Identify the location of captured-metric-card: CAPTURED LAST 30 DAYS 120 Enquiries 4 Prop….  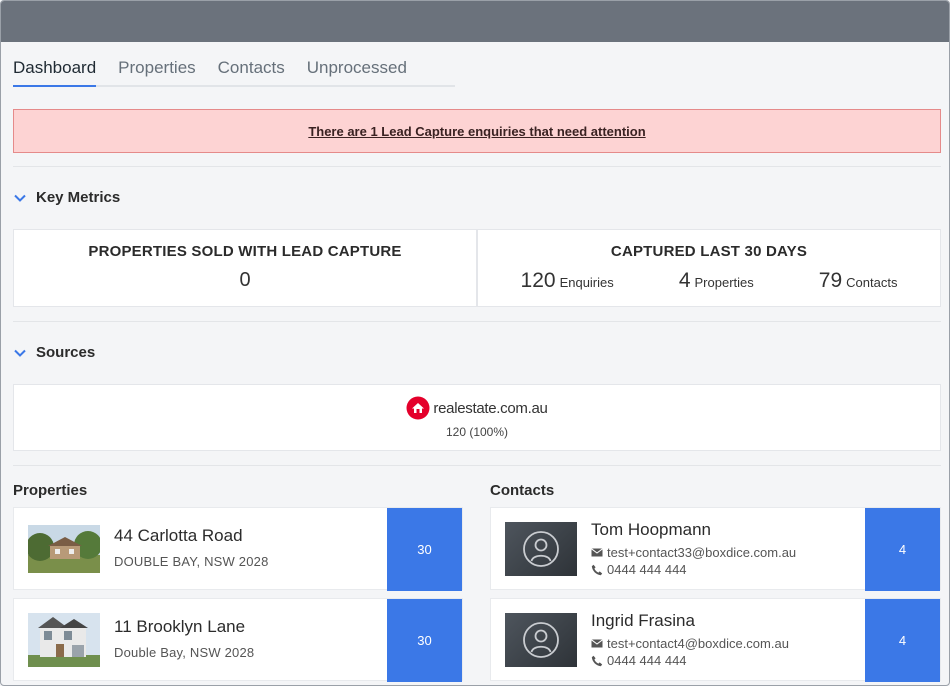
(709, 268).